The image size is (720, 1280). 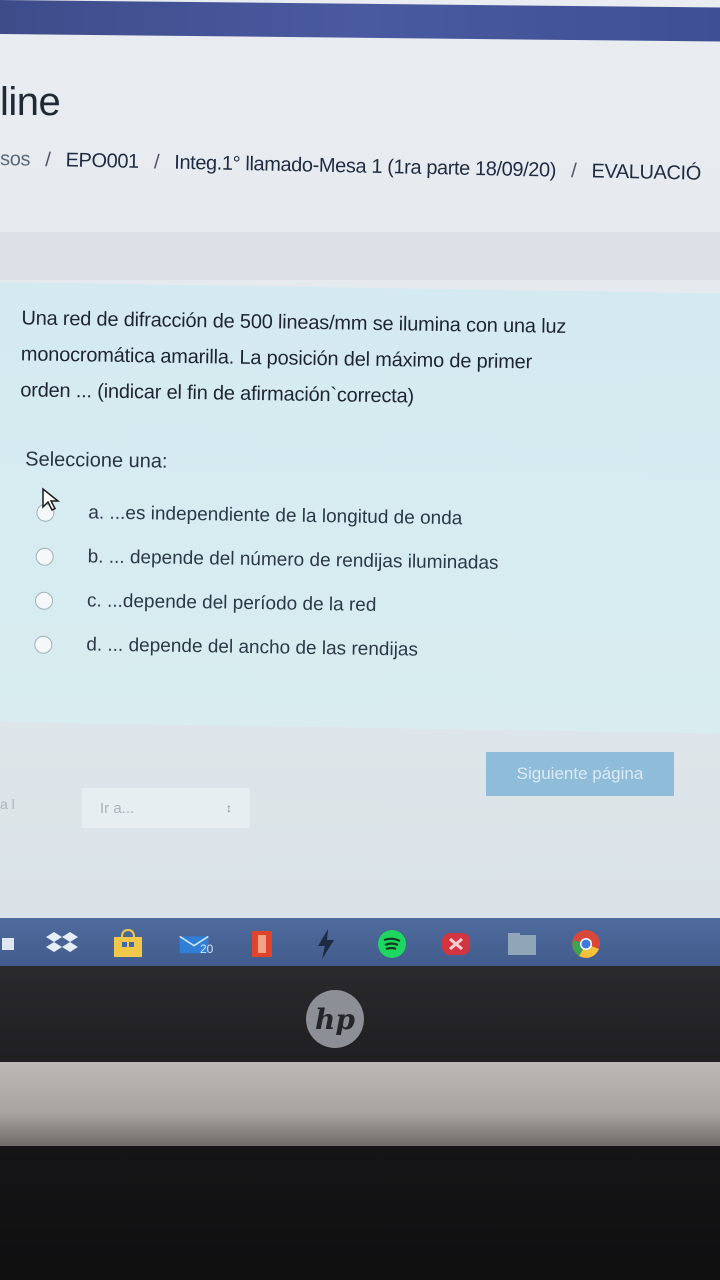 What do you see at coordinates (7, 804) in the screenshot?
I see `previous-activity-link: a l` at bounding box center [7, 804].